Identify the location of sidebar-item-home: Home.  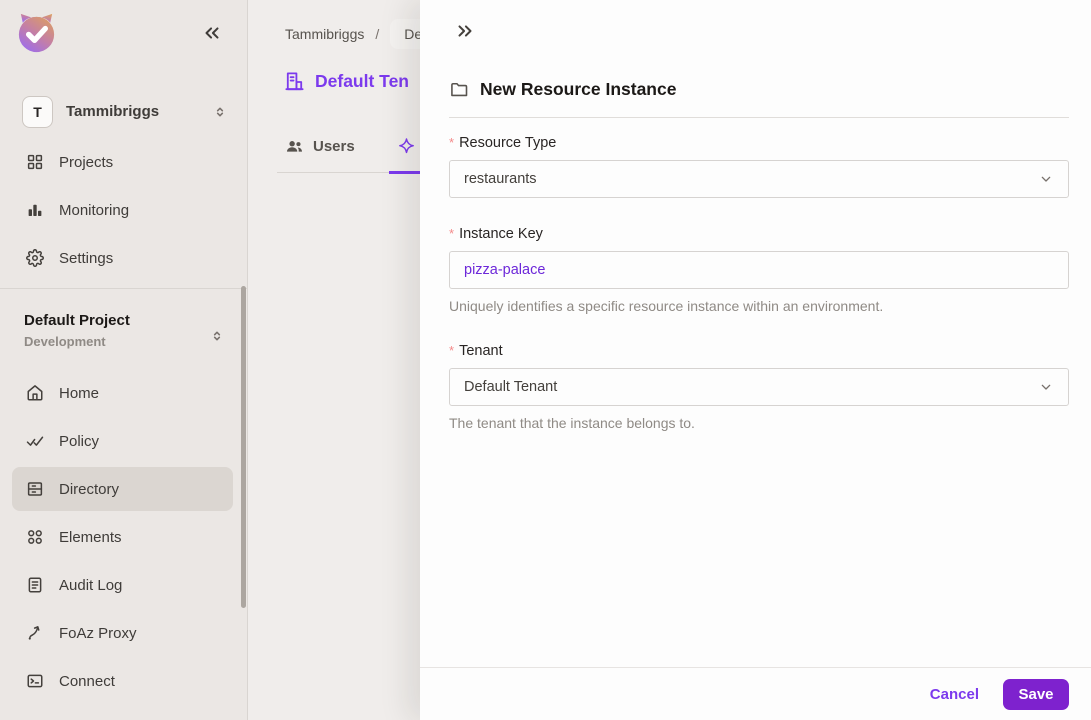
(122, 393).